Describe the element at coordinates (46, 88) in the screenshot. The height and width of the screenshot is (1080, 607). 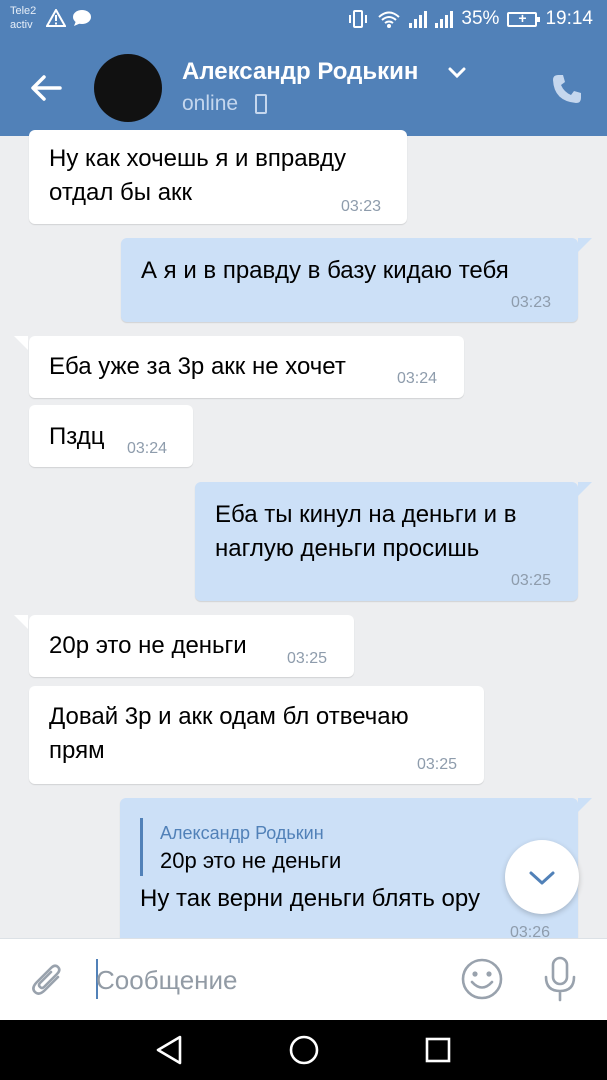
I see `back-arrow-icon` at that location.